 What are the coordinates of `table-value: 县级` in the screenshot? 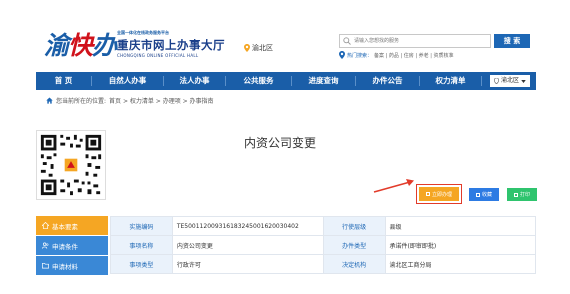 It's located at (460, 226).